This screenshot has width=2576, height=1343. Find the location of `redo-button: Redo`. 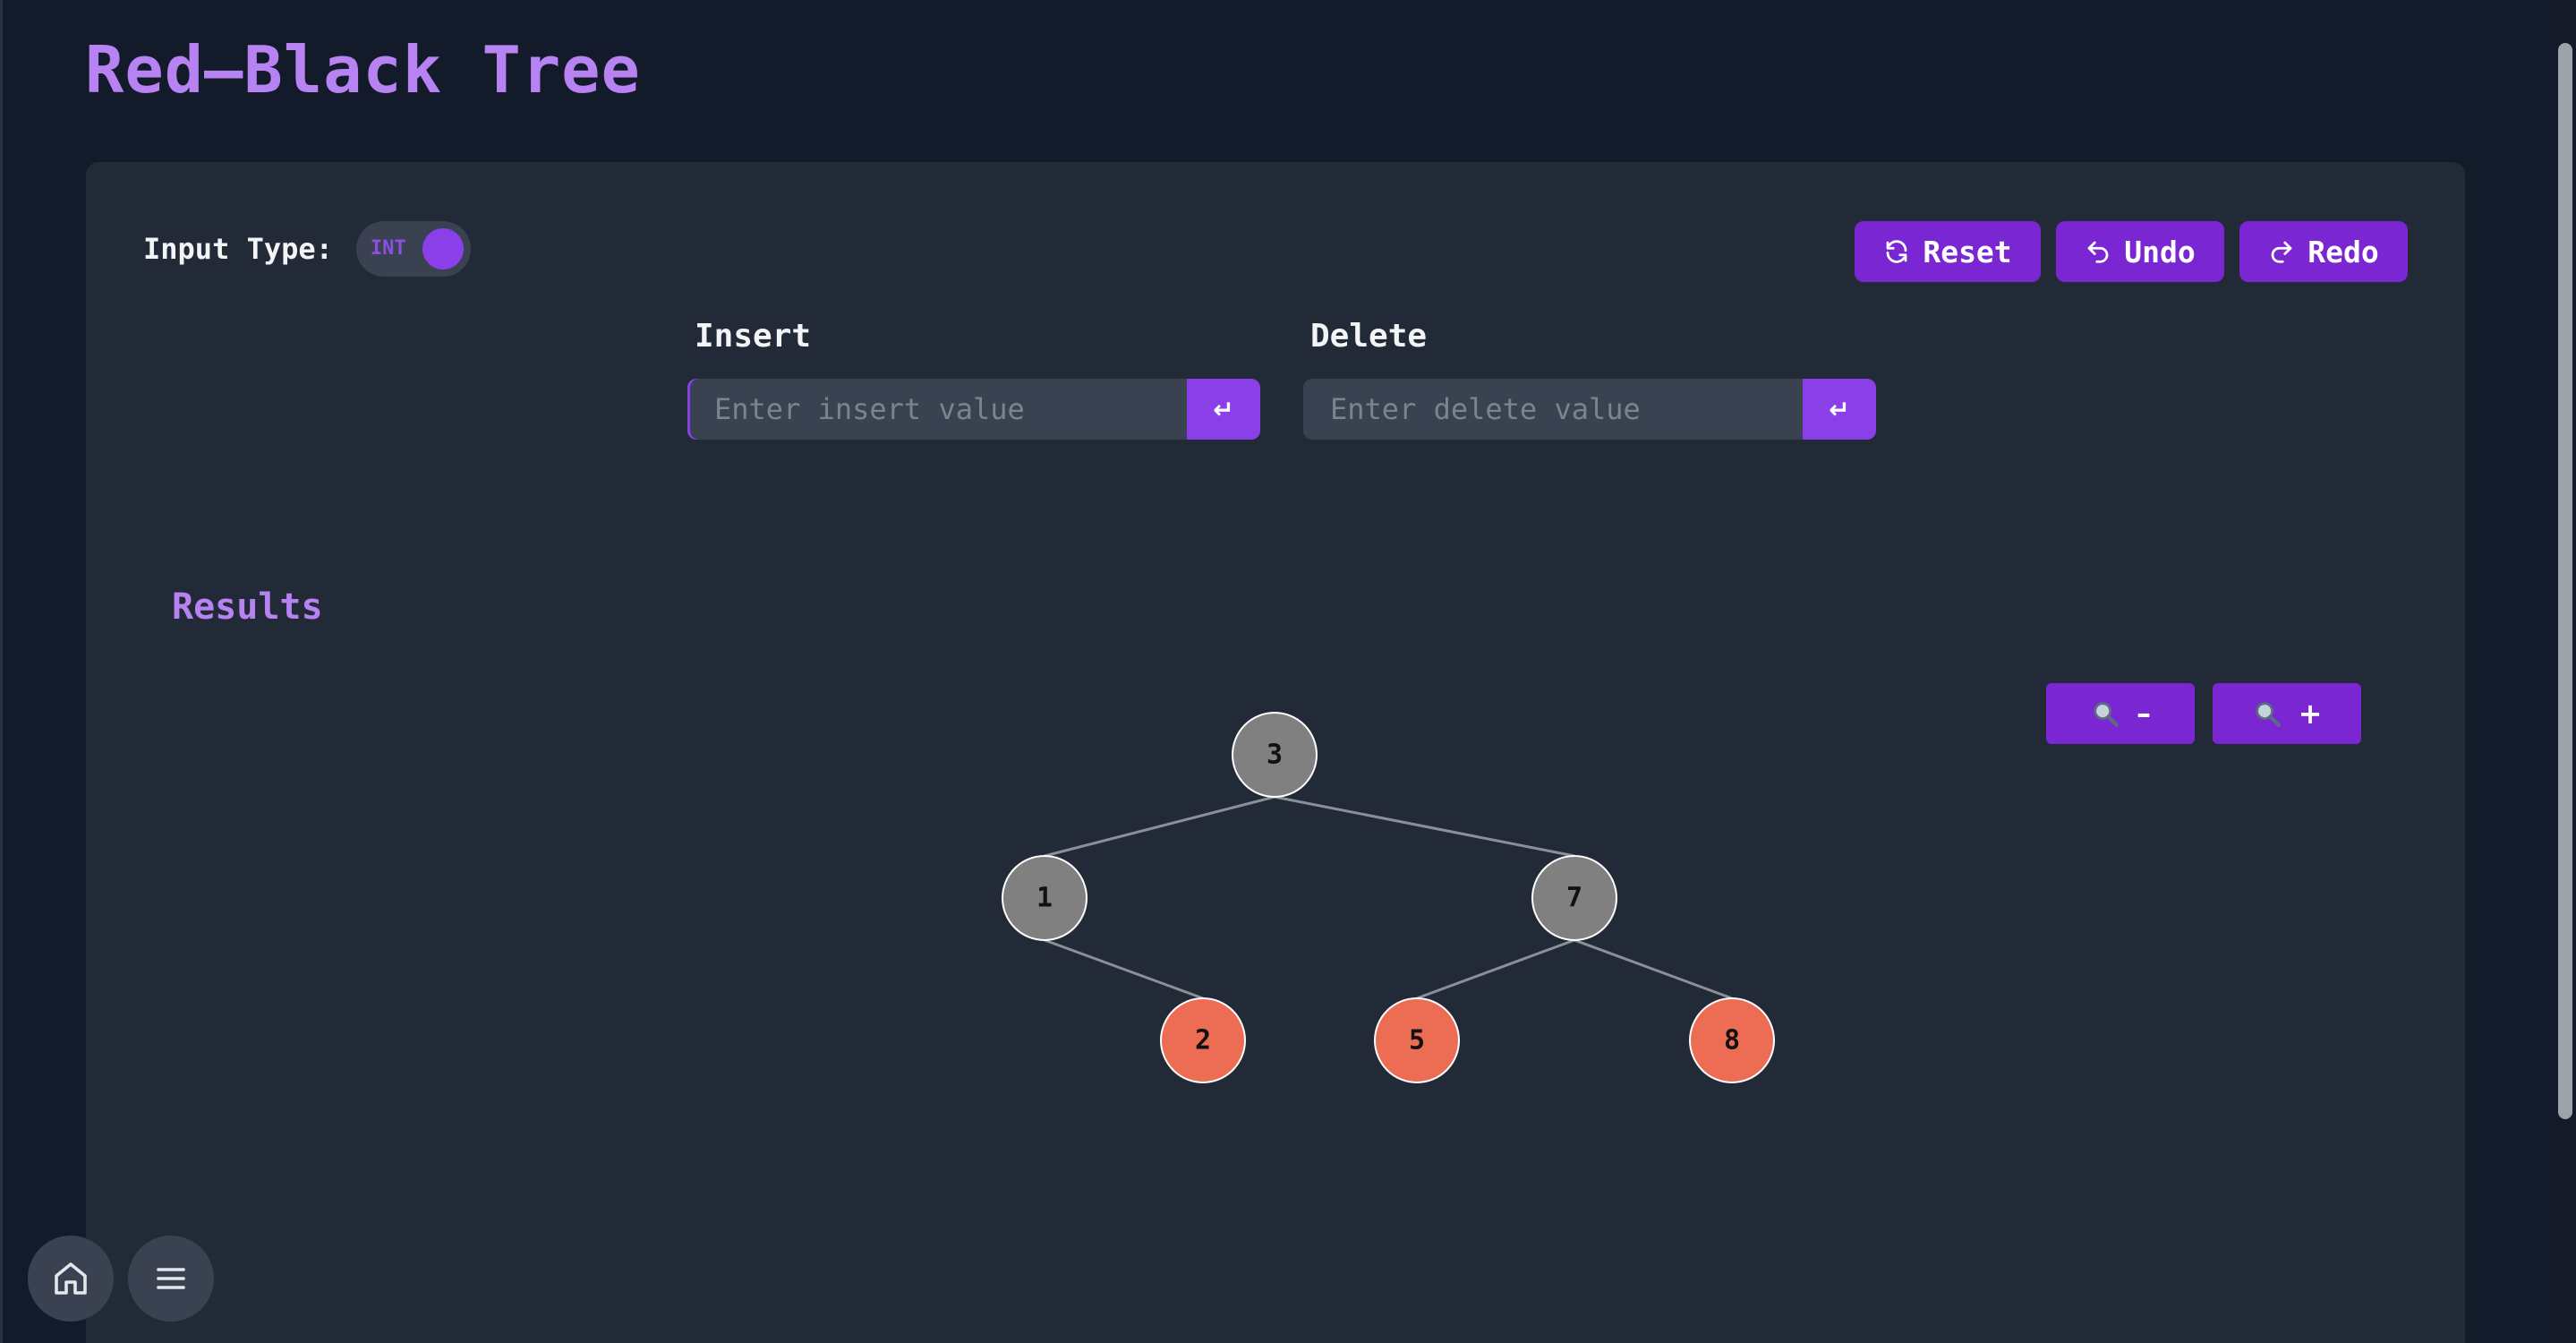

redo-button: Redo is located at coordinates (2323, 251).